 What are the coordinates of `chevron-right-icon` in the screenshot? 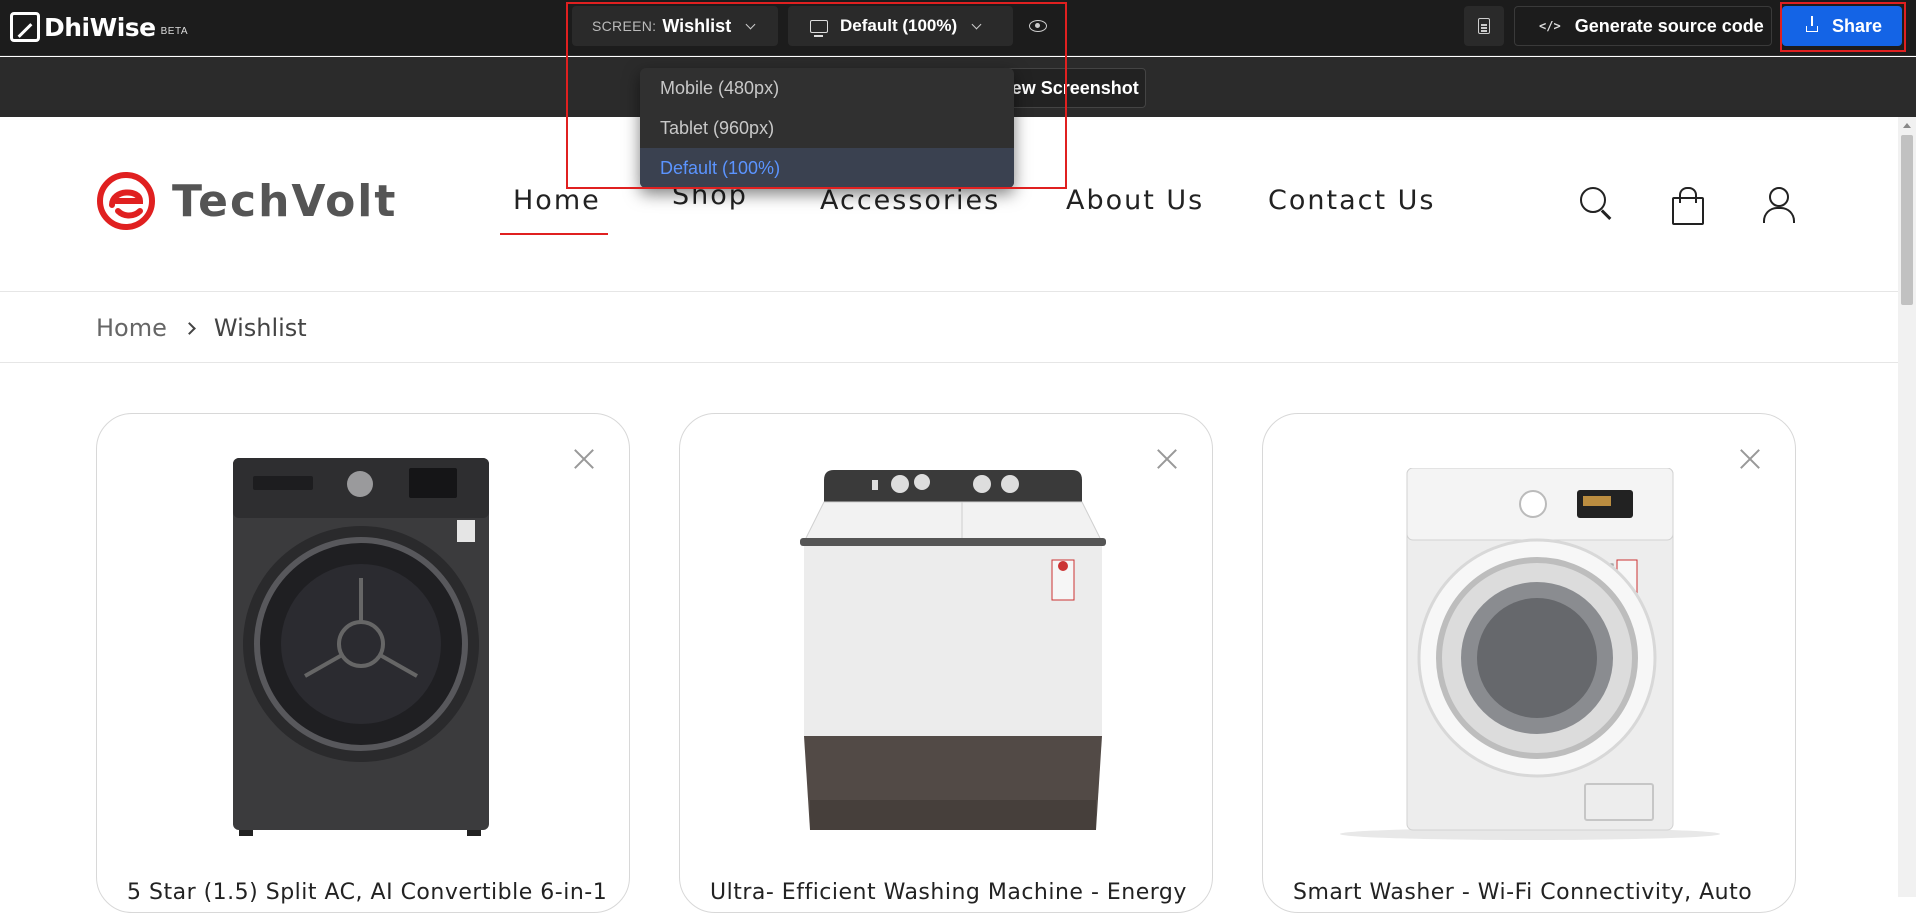 It's located at (189, 328).